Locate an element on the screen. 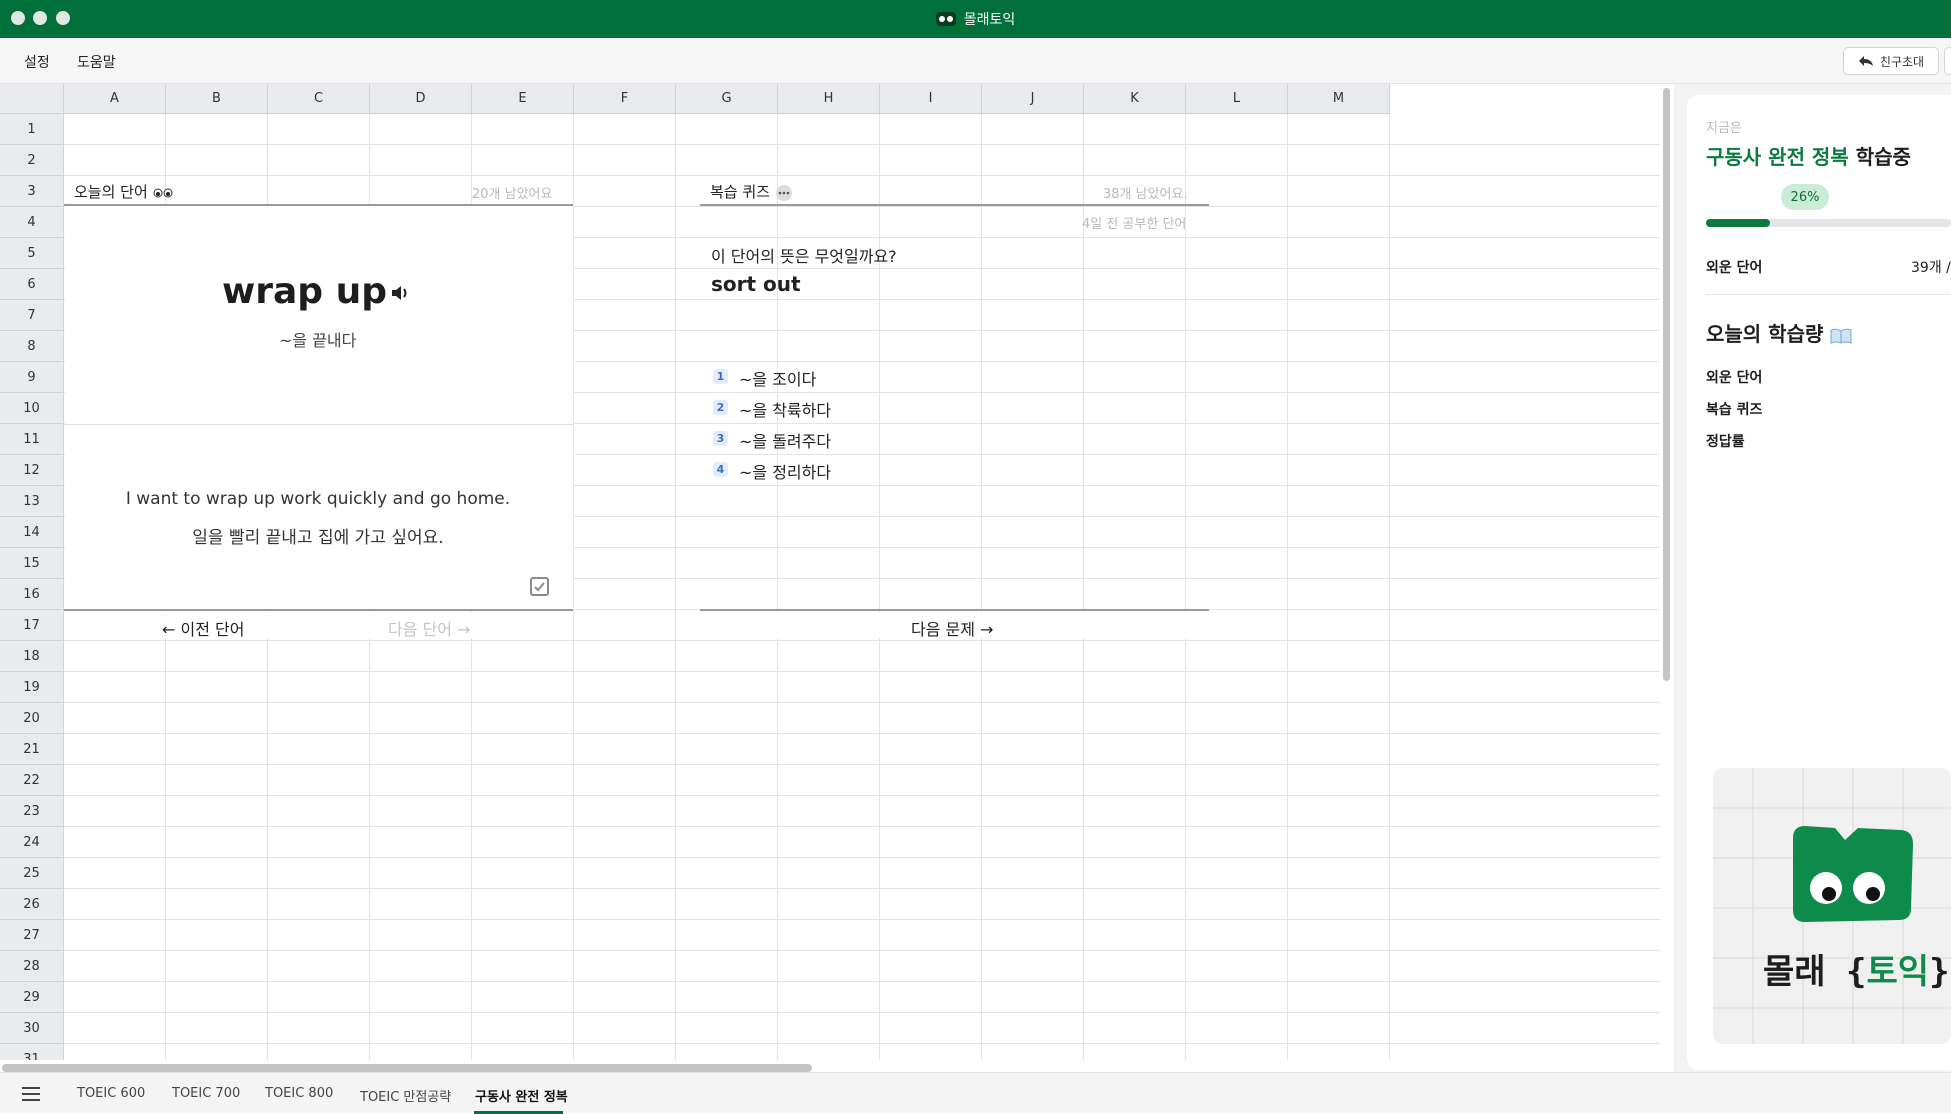  row-header: 20 is located at coordinates (32, 718).